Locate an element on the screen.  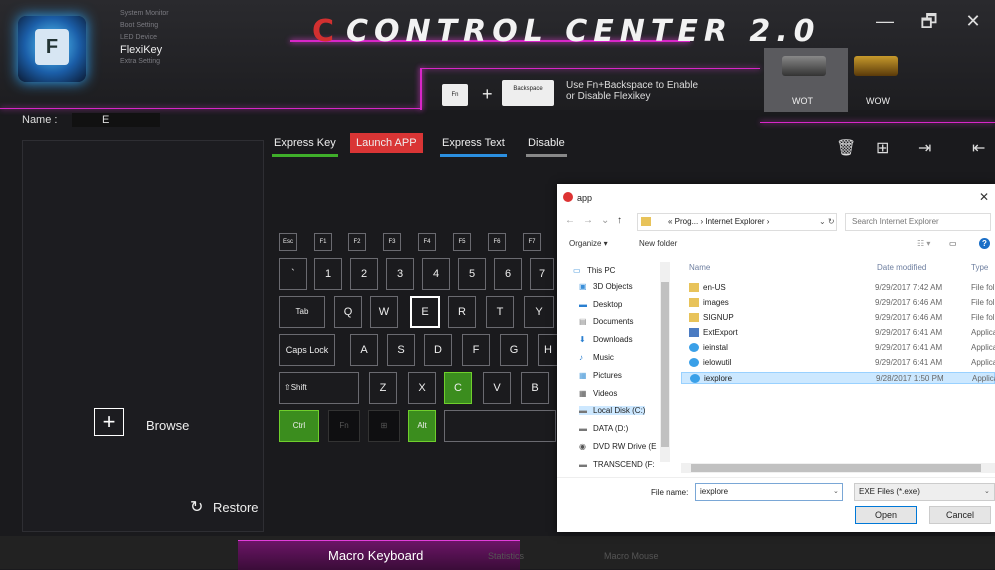
key-e: E is located at coordinates (425, 312).